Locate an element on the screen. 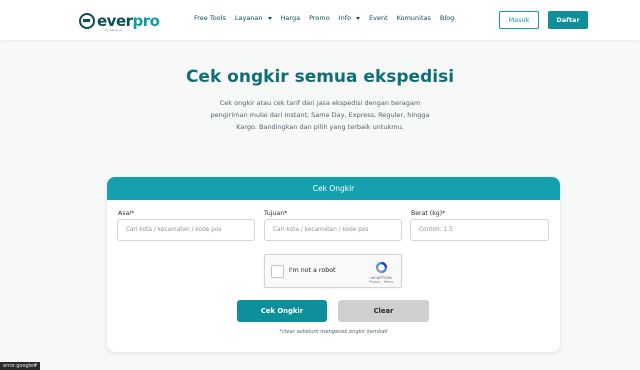 Image resolution: width=640 pixels, height=370 pixels. form-note: *clear sebelum mengecek ongkir kembali is located at coordinates (333, 332).